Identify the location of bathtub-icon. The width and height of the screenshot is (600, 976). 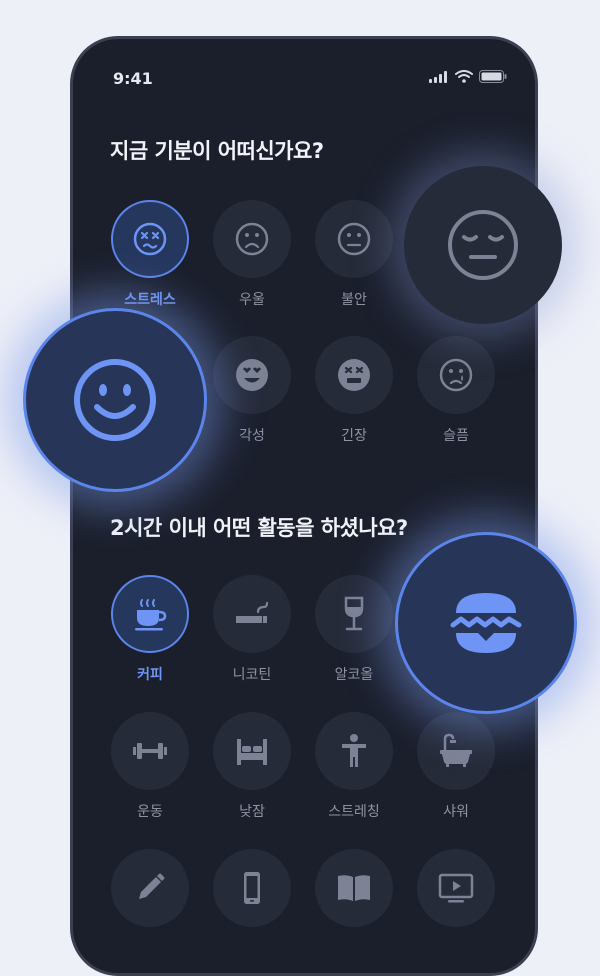
(456, 750).